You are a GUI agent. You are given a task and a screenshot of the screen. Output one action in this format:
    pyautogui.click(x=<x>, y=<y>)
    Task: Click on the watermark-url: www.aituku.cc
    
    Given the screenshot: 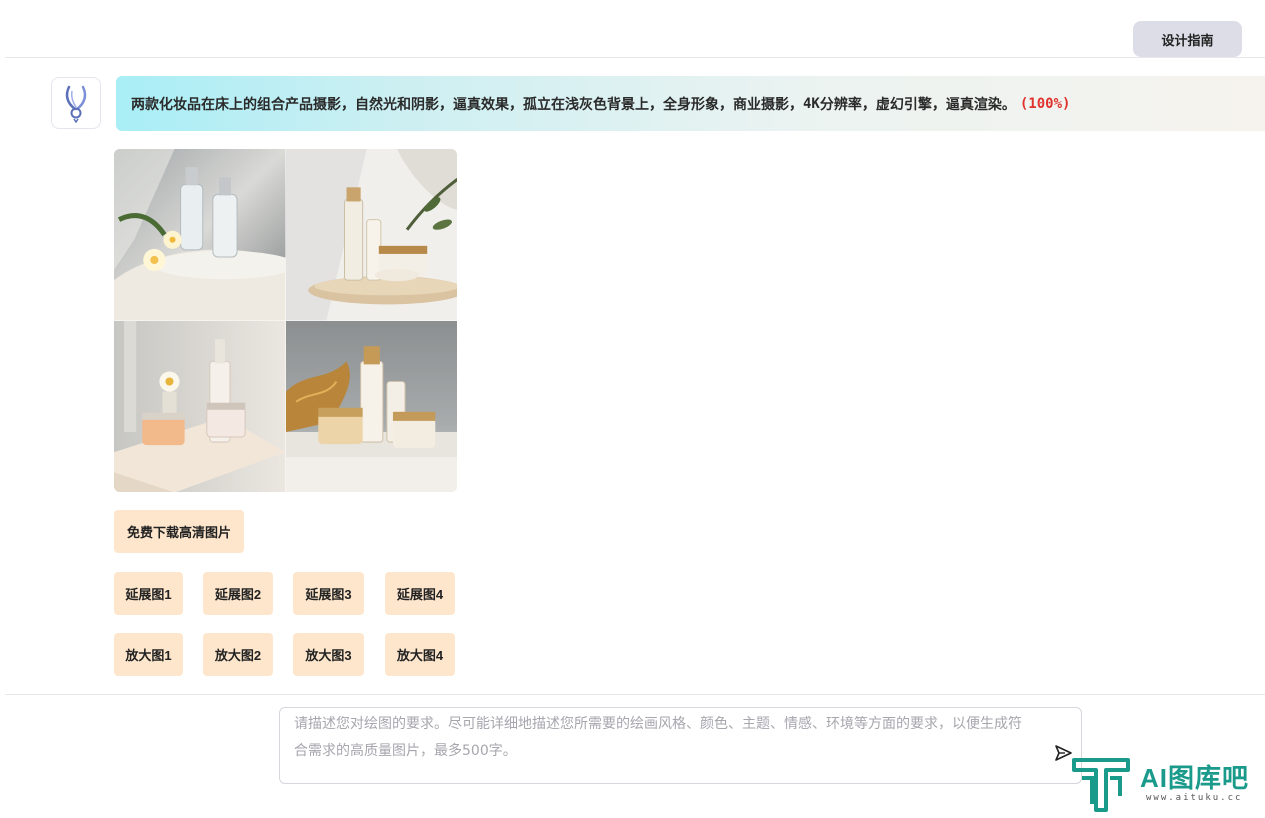 What is the action you would take?
    pyautogui.click(x=1194, y=798)
    